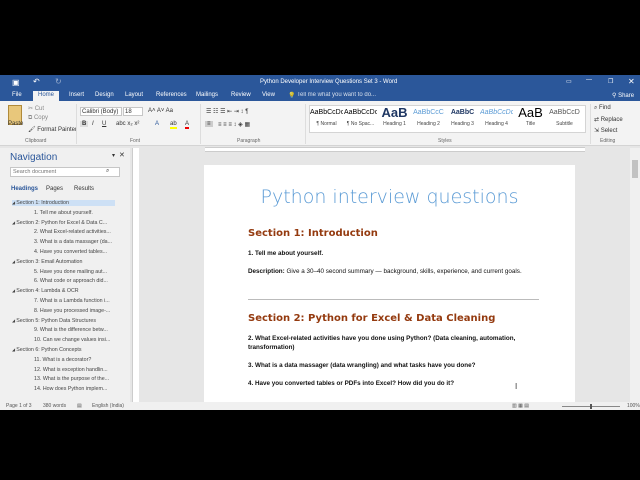  I want to click on copy-button: ⧉ Copy, so click(38, 118).